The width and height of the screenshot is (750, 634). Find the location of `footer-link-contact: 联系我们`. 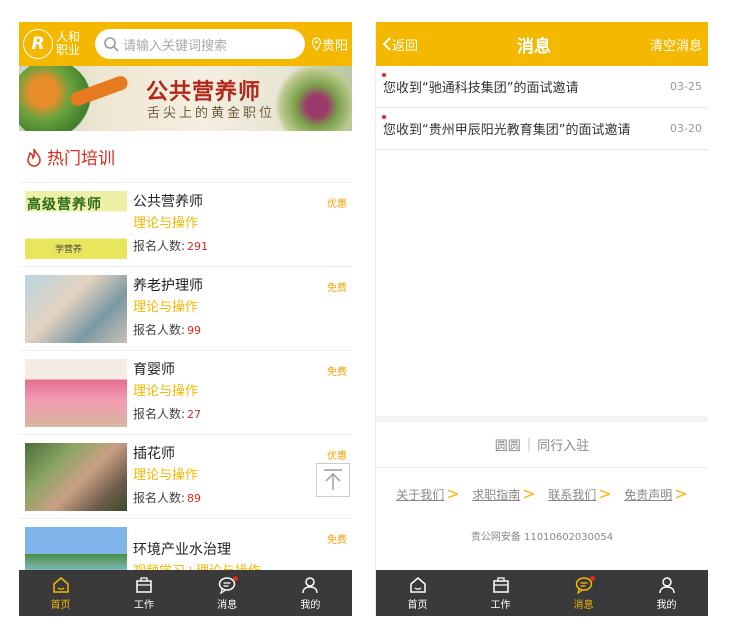

footer-link-contact: 联系我们 is located at coordinates (572, 495).